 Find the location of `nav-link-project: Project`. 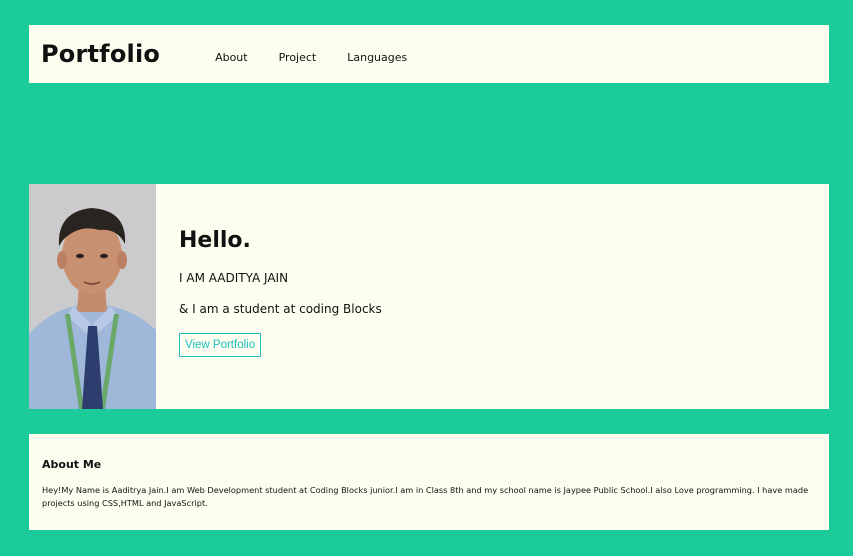

nav-link-project: Project is located at coordinates (298, 57).